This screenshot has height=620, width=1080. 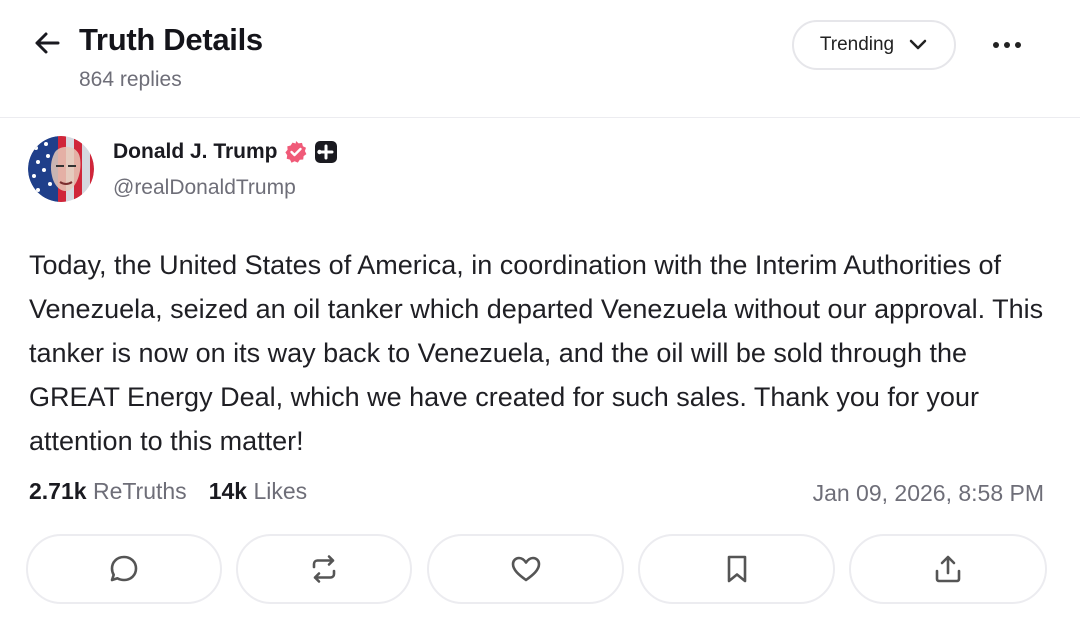 I want to click on avatar, so click(x=61, y=169).